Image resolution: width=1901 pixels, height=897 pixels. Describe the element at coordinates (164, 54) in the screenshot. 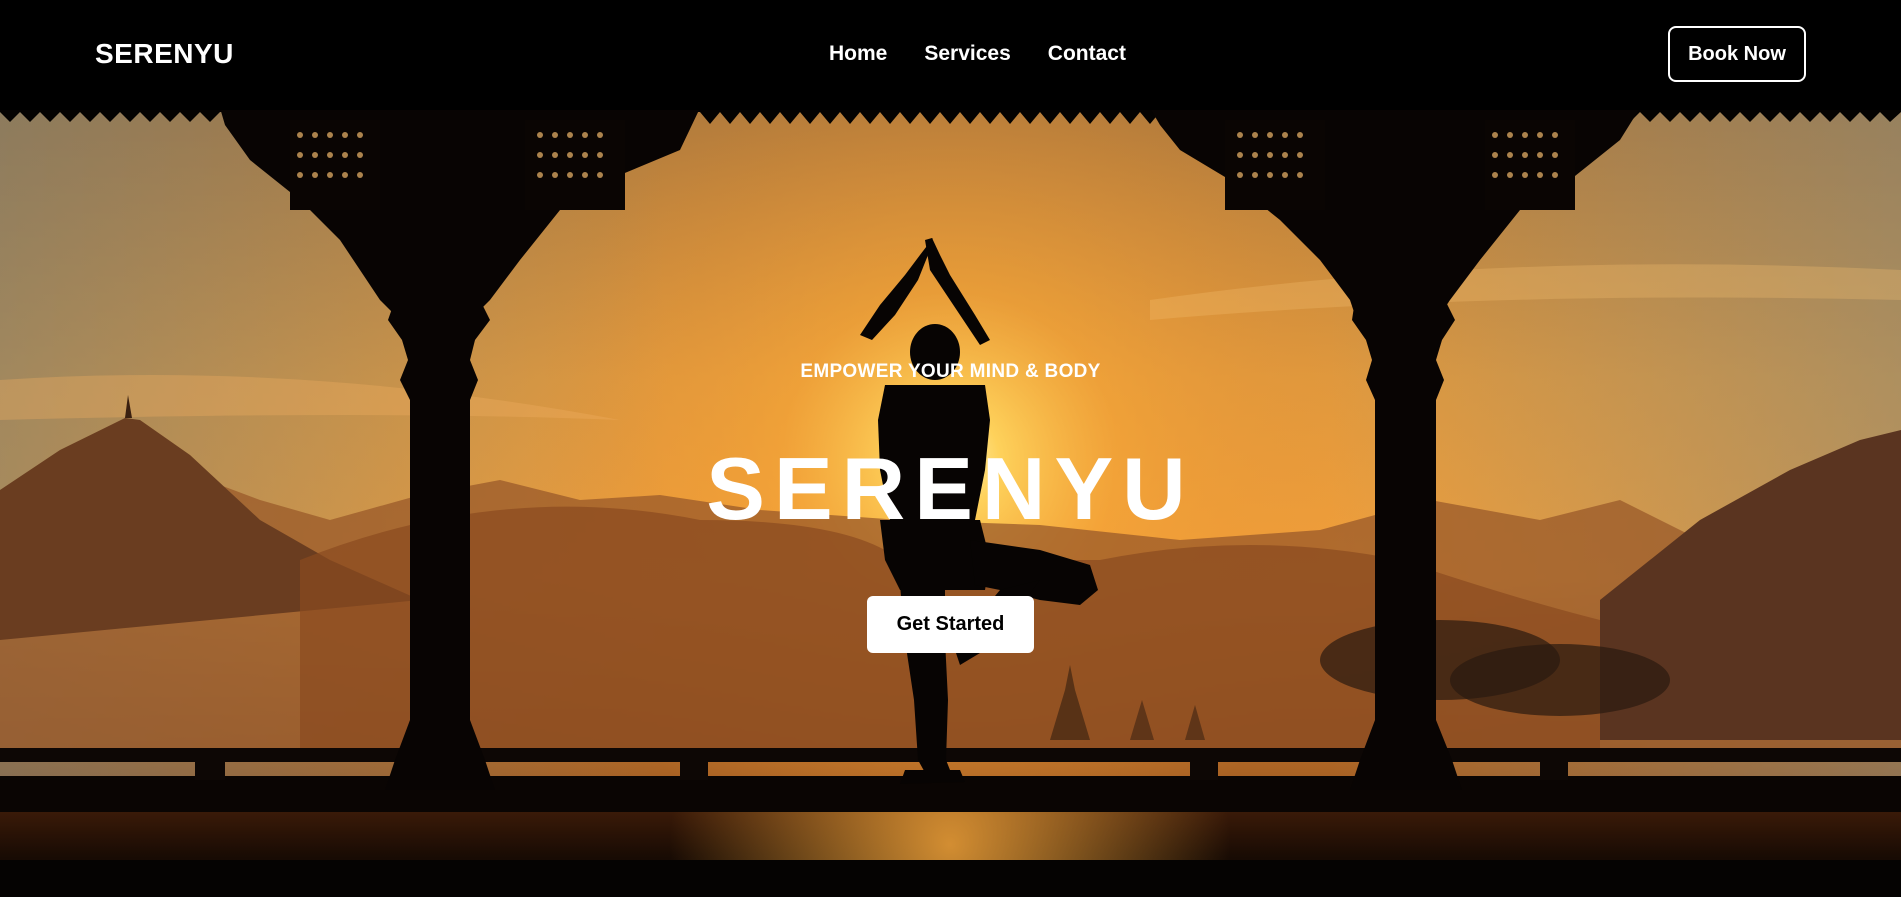

I see `brand-logo: SERENYU` at that location.